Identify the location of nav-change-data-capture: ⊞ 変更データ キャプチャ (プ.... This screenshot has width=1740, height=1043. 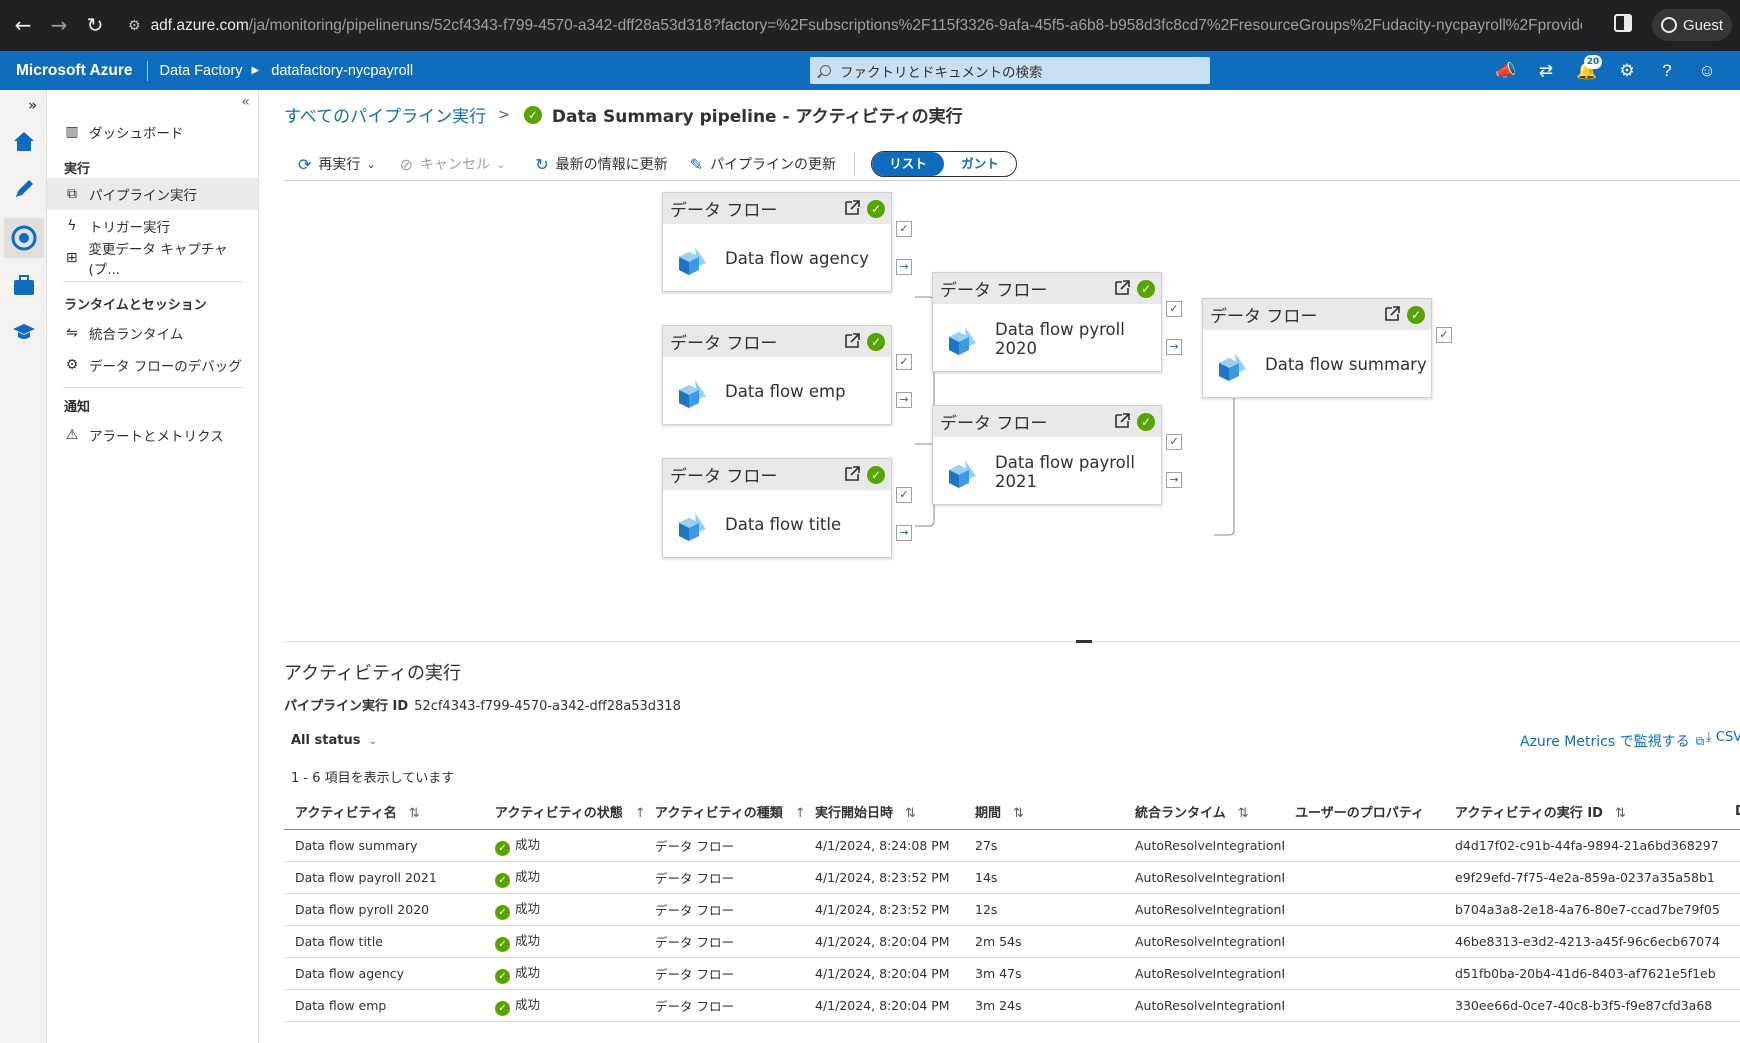
(152, 260).